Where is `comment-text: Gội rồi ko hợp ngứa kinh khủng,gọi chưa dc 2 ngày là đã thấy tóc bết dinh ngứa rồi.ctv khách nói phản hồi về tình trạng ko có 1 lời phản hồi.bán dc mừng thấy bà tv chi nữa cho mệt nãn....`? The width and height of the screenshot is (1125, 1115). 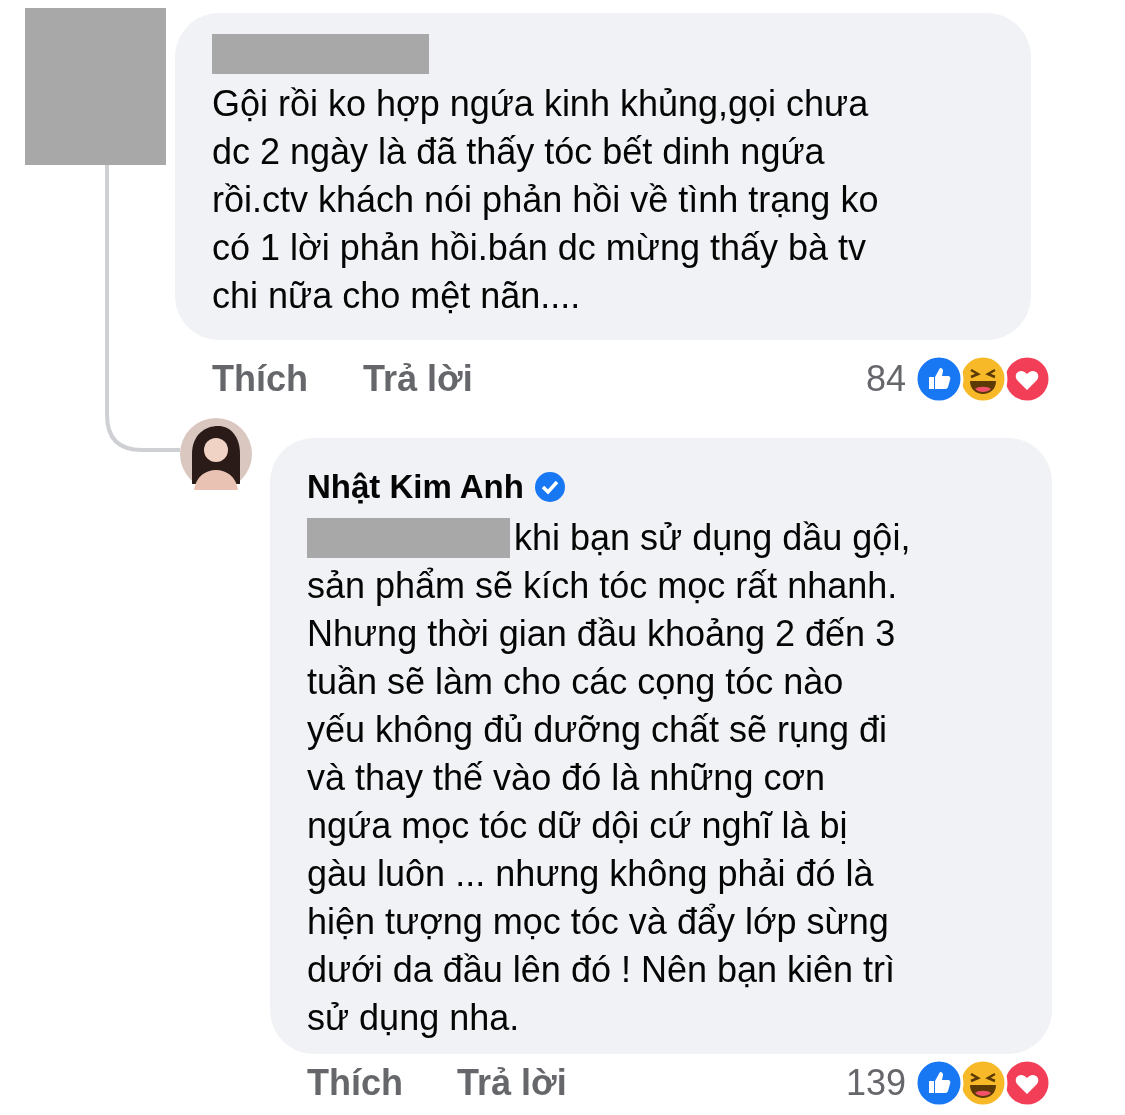
comment-text: Gội rồi ko hợp ngứa kinh khủng,gọi chưa dc 2 ngày là đã thấy tóc bết dinh ngứa rồi.ctv khách nói phản hồi về tình trạng ko có 1 lời phản hồi.bán dc mừng thấy bà tv chi nữa cho mệt nãn.... is located at coordinates (546, 200).